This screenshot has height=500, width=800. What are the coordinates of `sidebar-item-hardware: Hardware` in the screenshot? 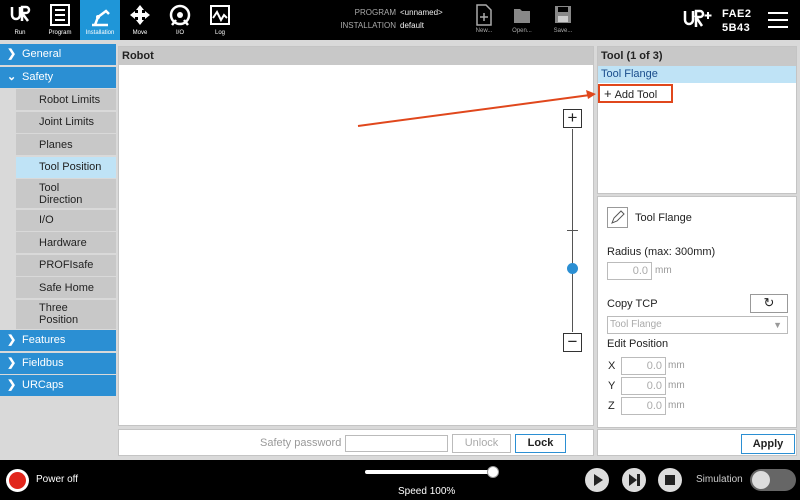 It's located at (66, 242).